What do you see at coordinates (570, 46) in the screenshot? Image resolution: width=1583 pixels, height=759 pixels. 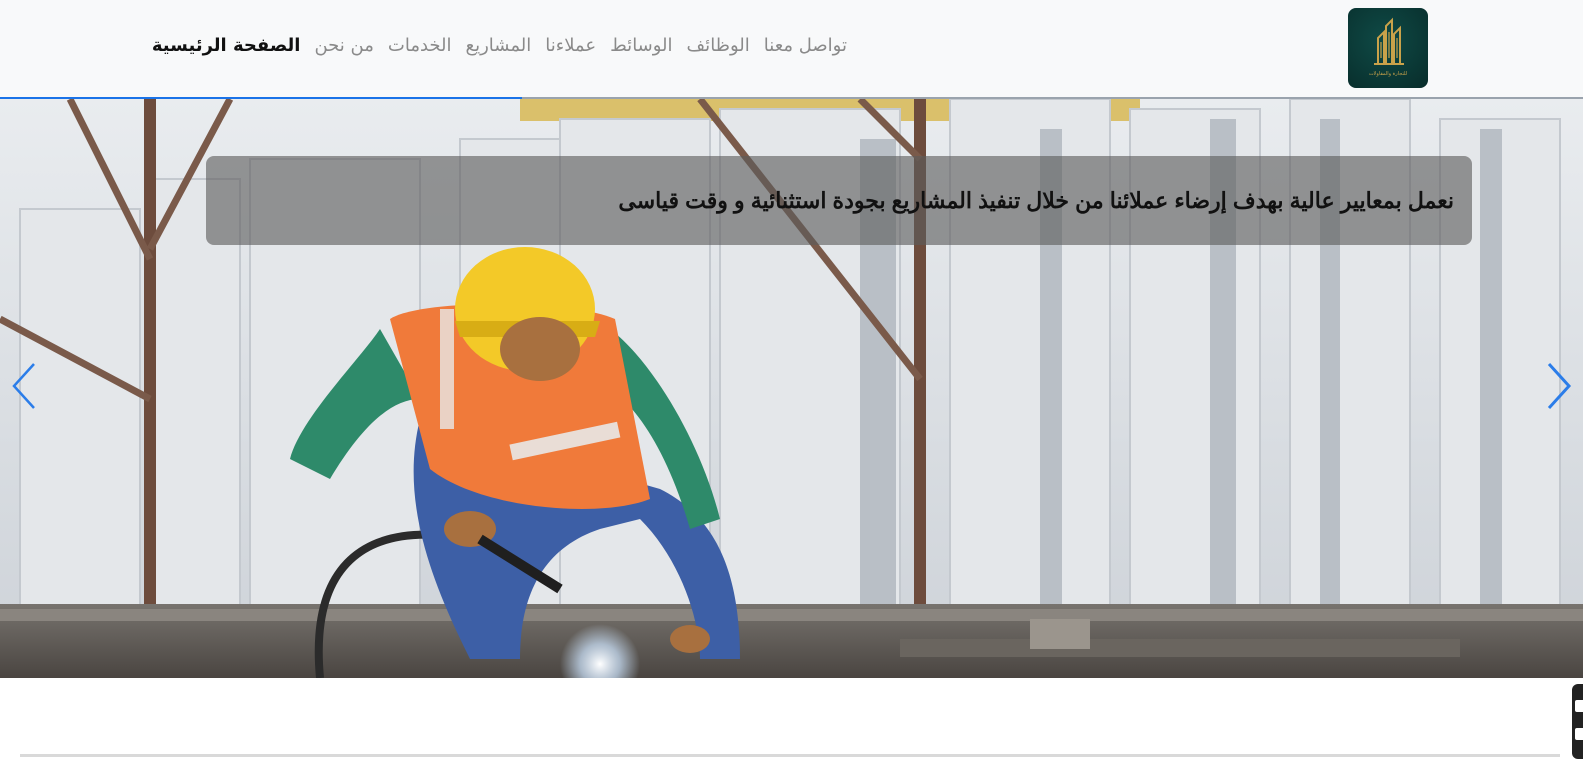 I see `nav-item-clients: عملاءنا` at bounding box center [570, 46].